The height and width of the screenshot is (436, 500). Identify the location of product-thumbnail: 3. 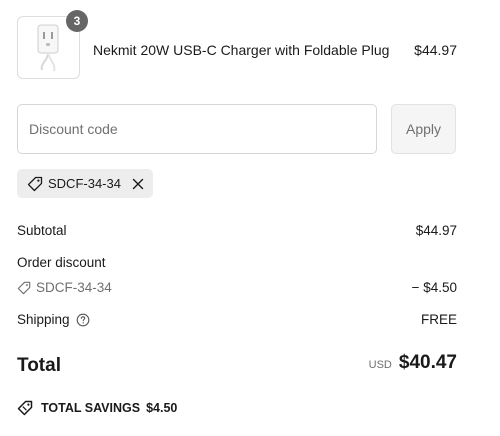
(52, 44).